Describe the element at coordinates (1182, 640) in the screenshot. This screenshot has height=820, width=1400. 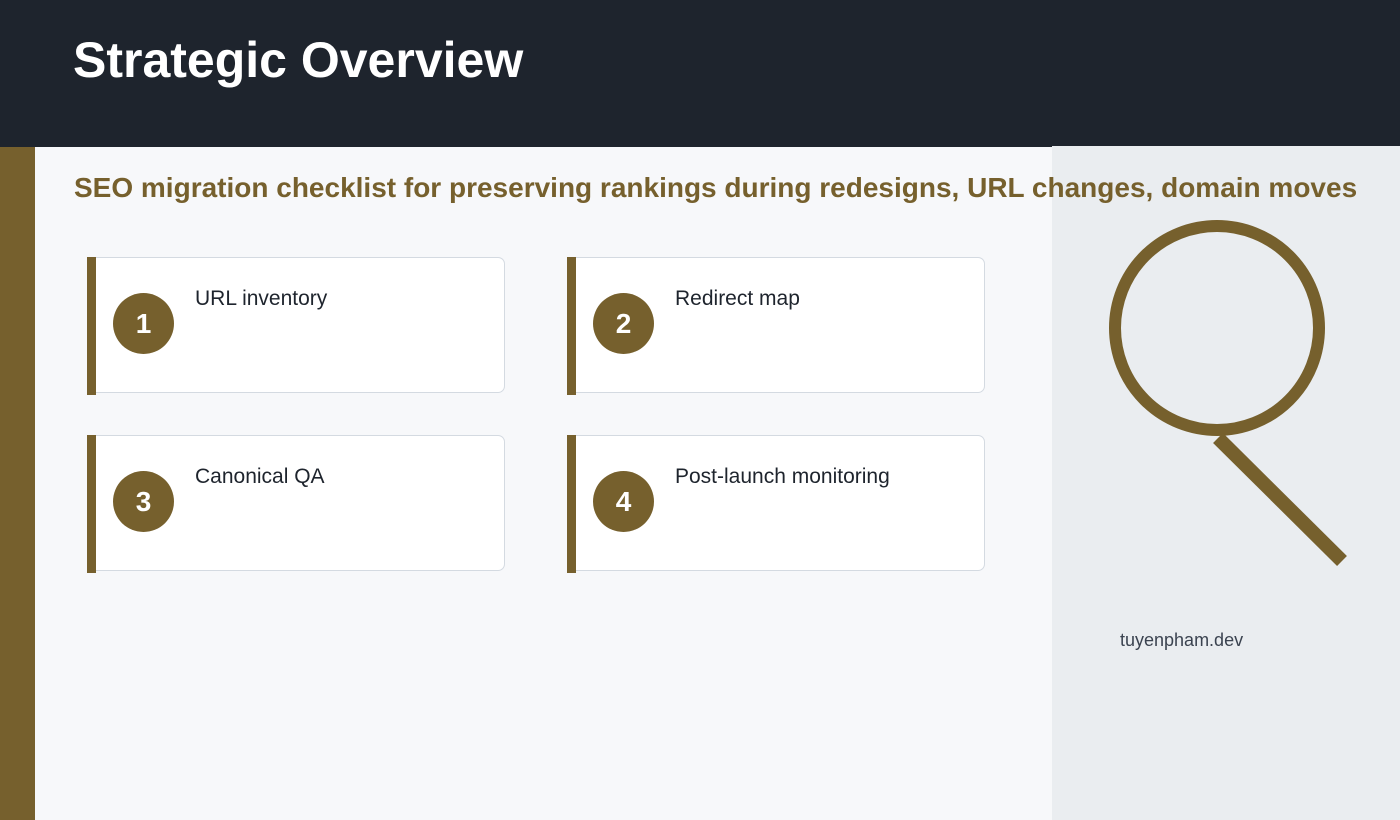
I see `site-credit: tuyenpham.dev` at that location.